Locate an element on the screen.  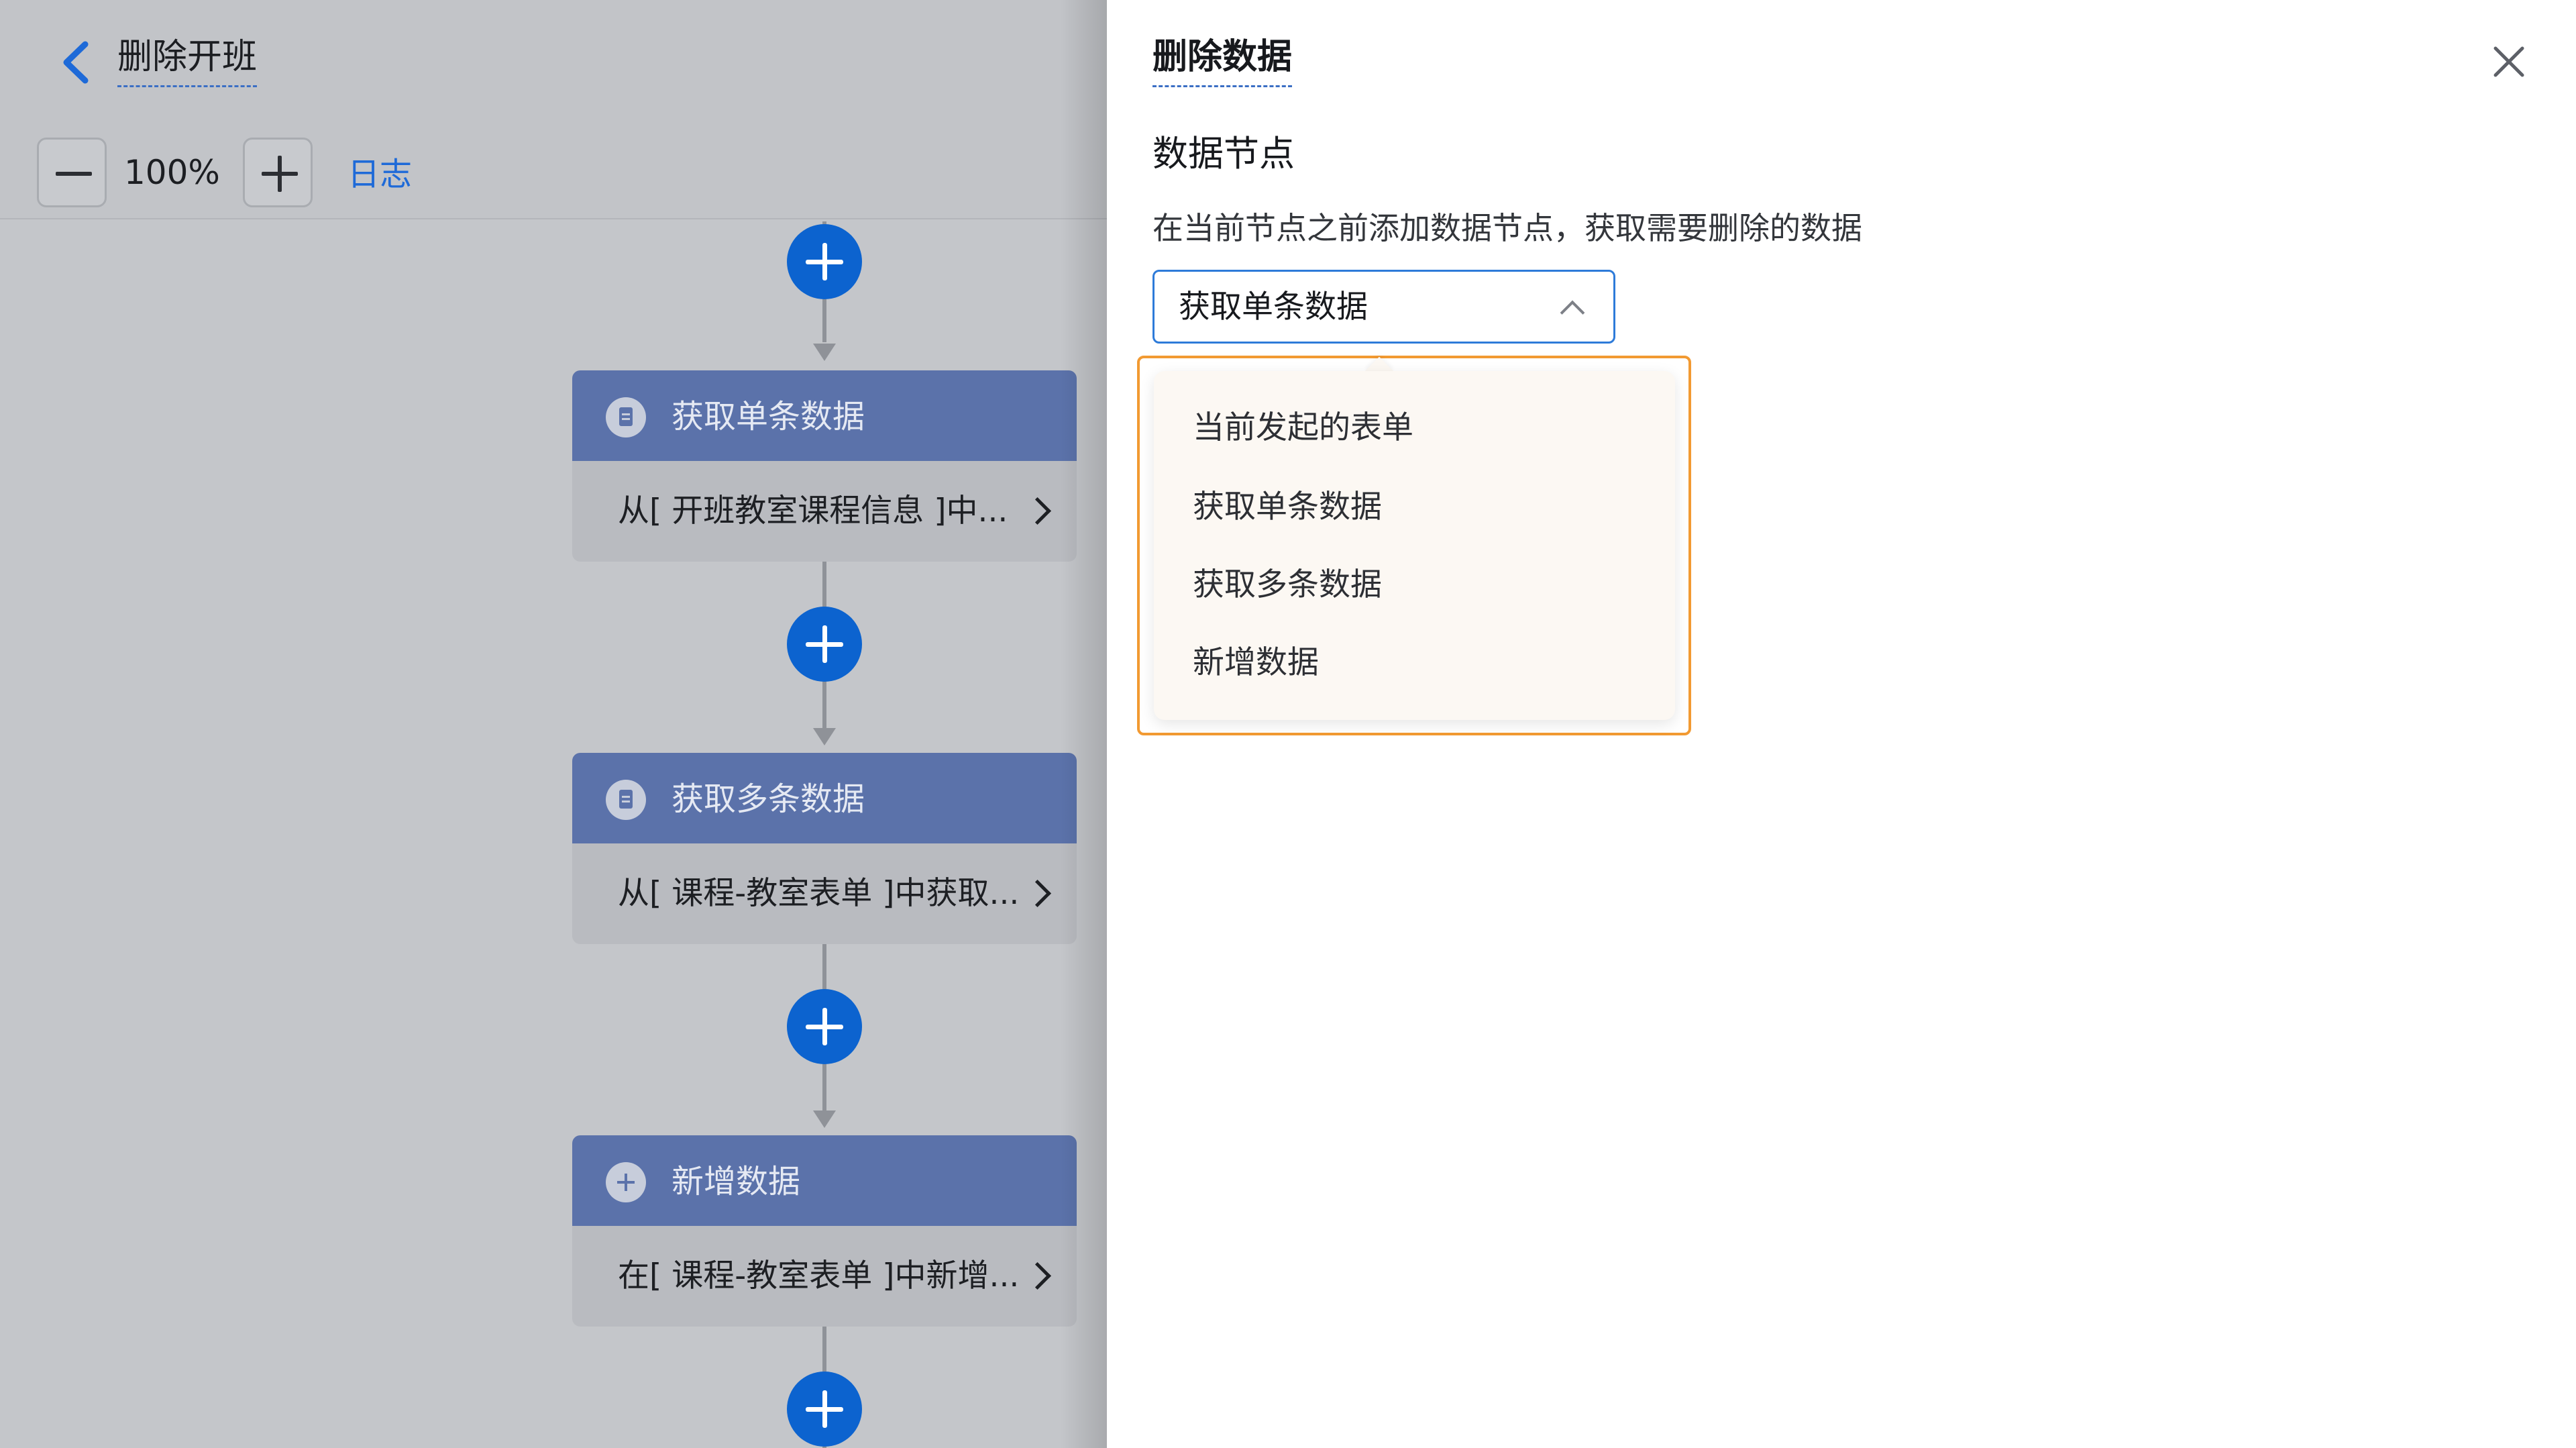
chevron-up-icon is located at coordinates (1572, 312).